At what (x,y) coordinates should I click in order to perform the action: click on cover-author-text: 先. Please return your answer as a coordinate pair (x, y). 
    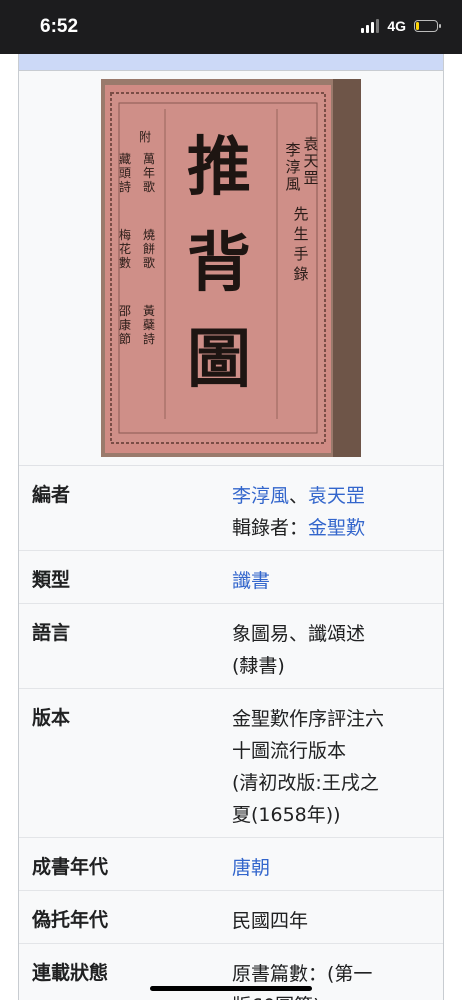
    Looking at the image, I should click on (300, 214).